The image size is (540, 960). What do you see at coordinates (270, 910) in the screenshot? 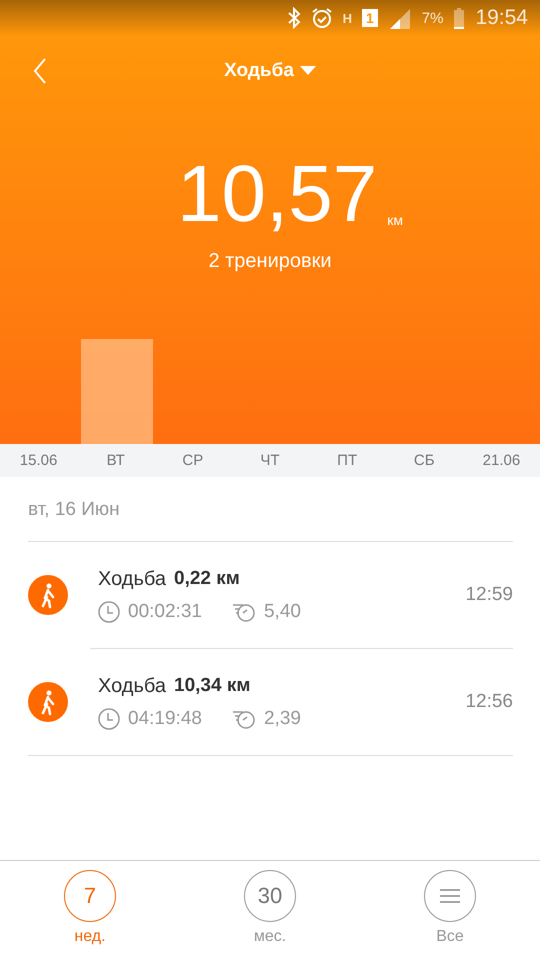
I see `period-tab: 30 мес.` at bounding box center [270, 910].